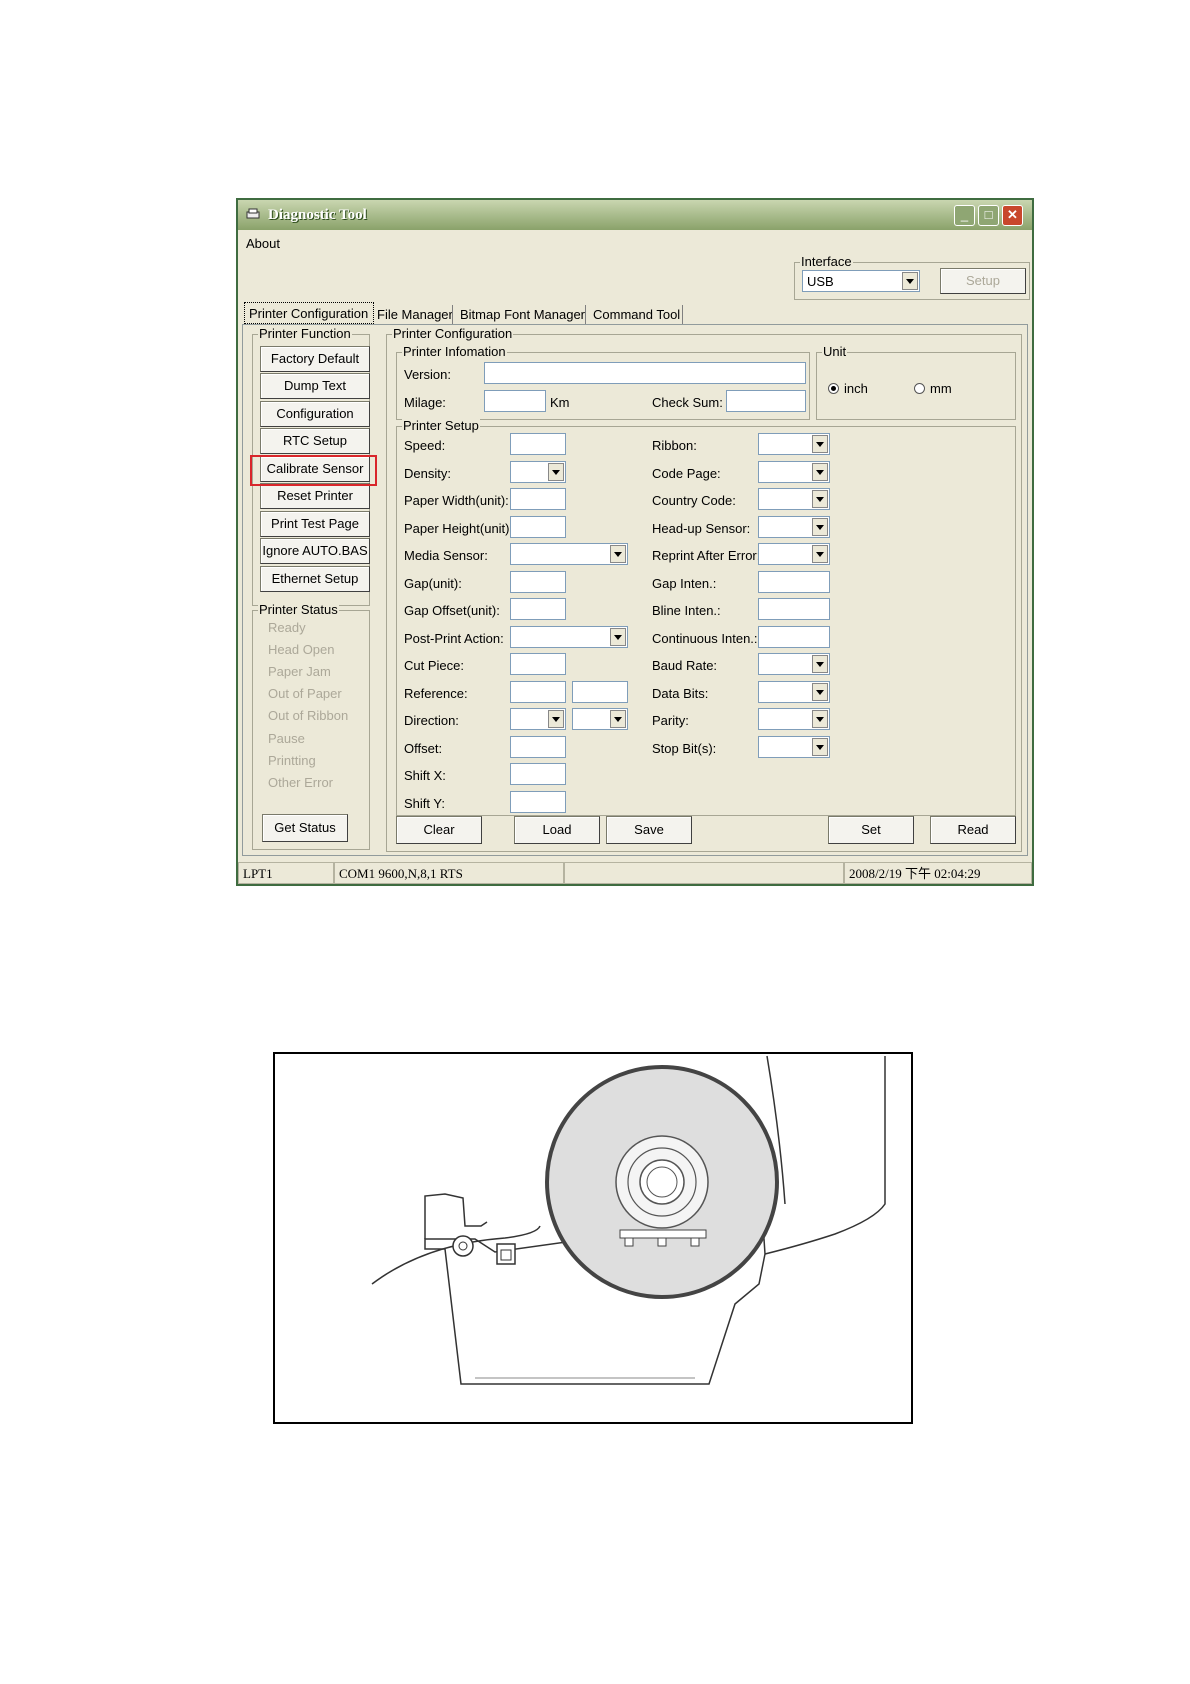  Describe the element at coordinates (439, 830) in the screenshot. I see `clear-button: Clear` at that location.